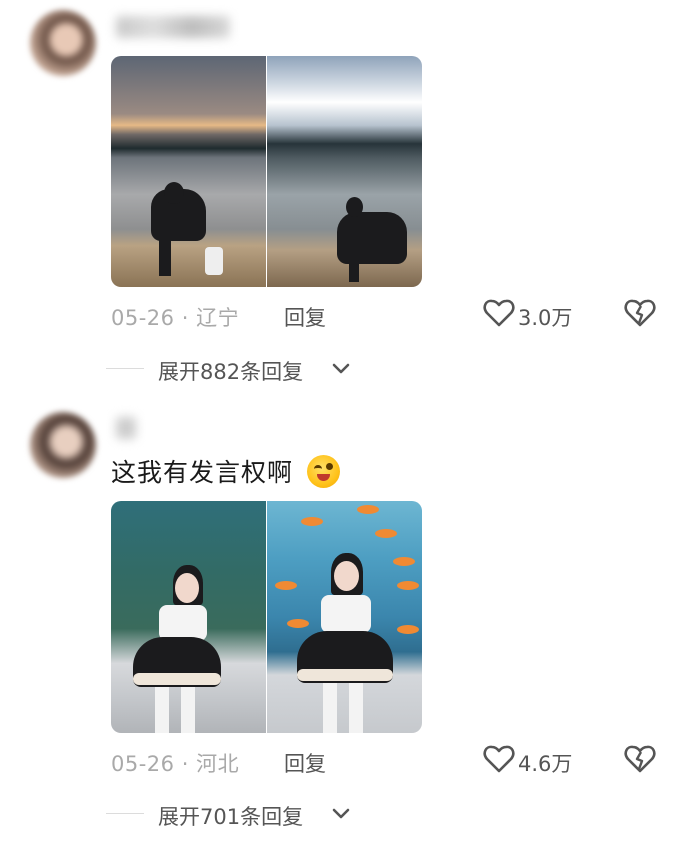  What do you see at coordinates (218, 318) in the screenshot?
I see `comment-location: 辽宁` at bounding box center [218, 318].